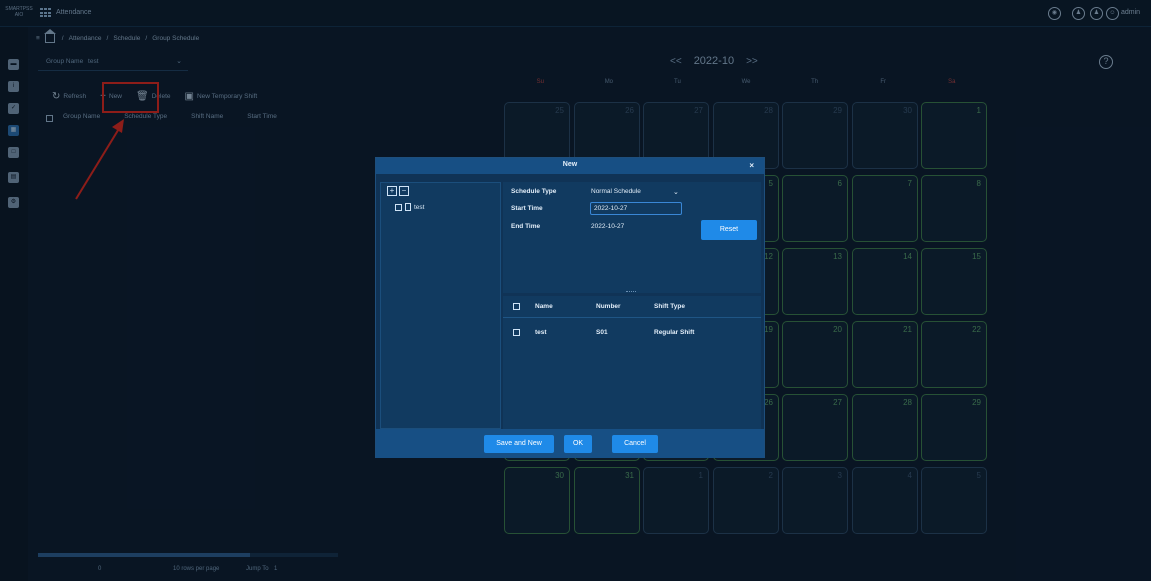 This screenshot has width=1151, height=581. What do you see at coordinates (544, 306) in the screenshot?
I see `column-name: Name` at bounding box center [544, 306].